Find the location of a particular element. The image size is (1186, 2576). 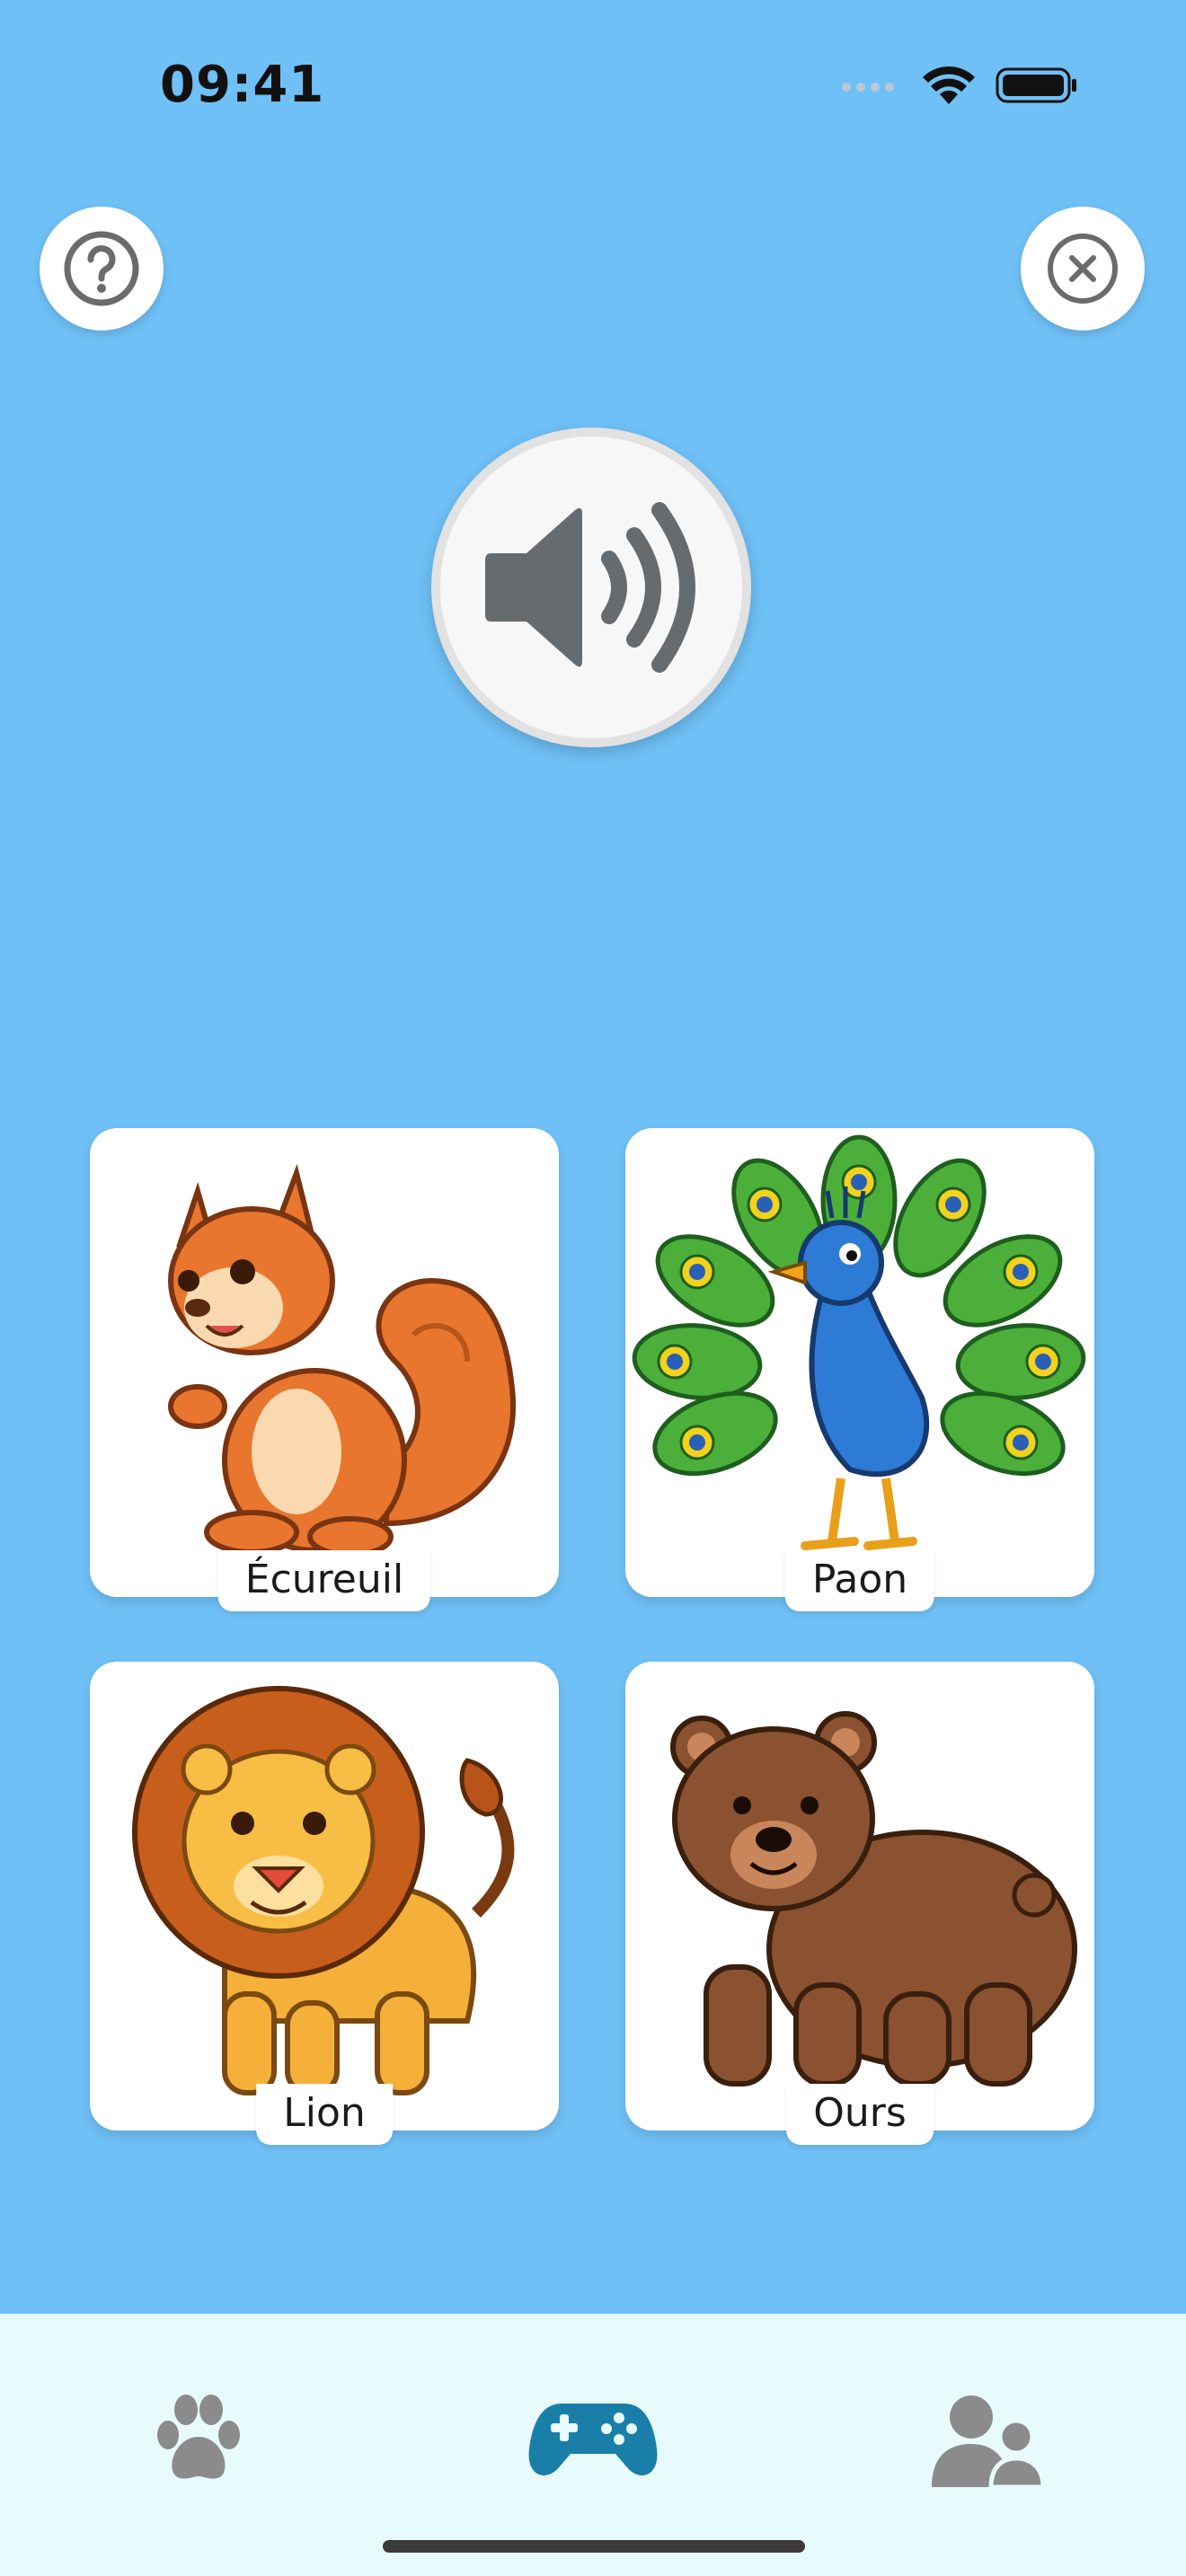

cellular-signal-icon is located at coordinates (868, 87).